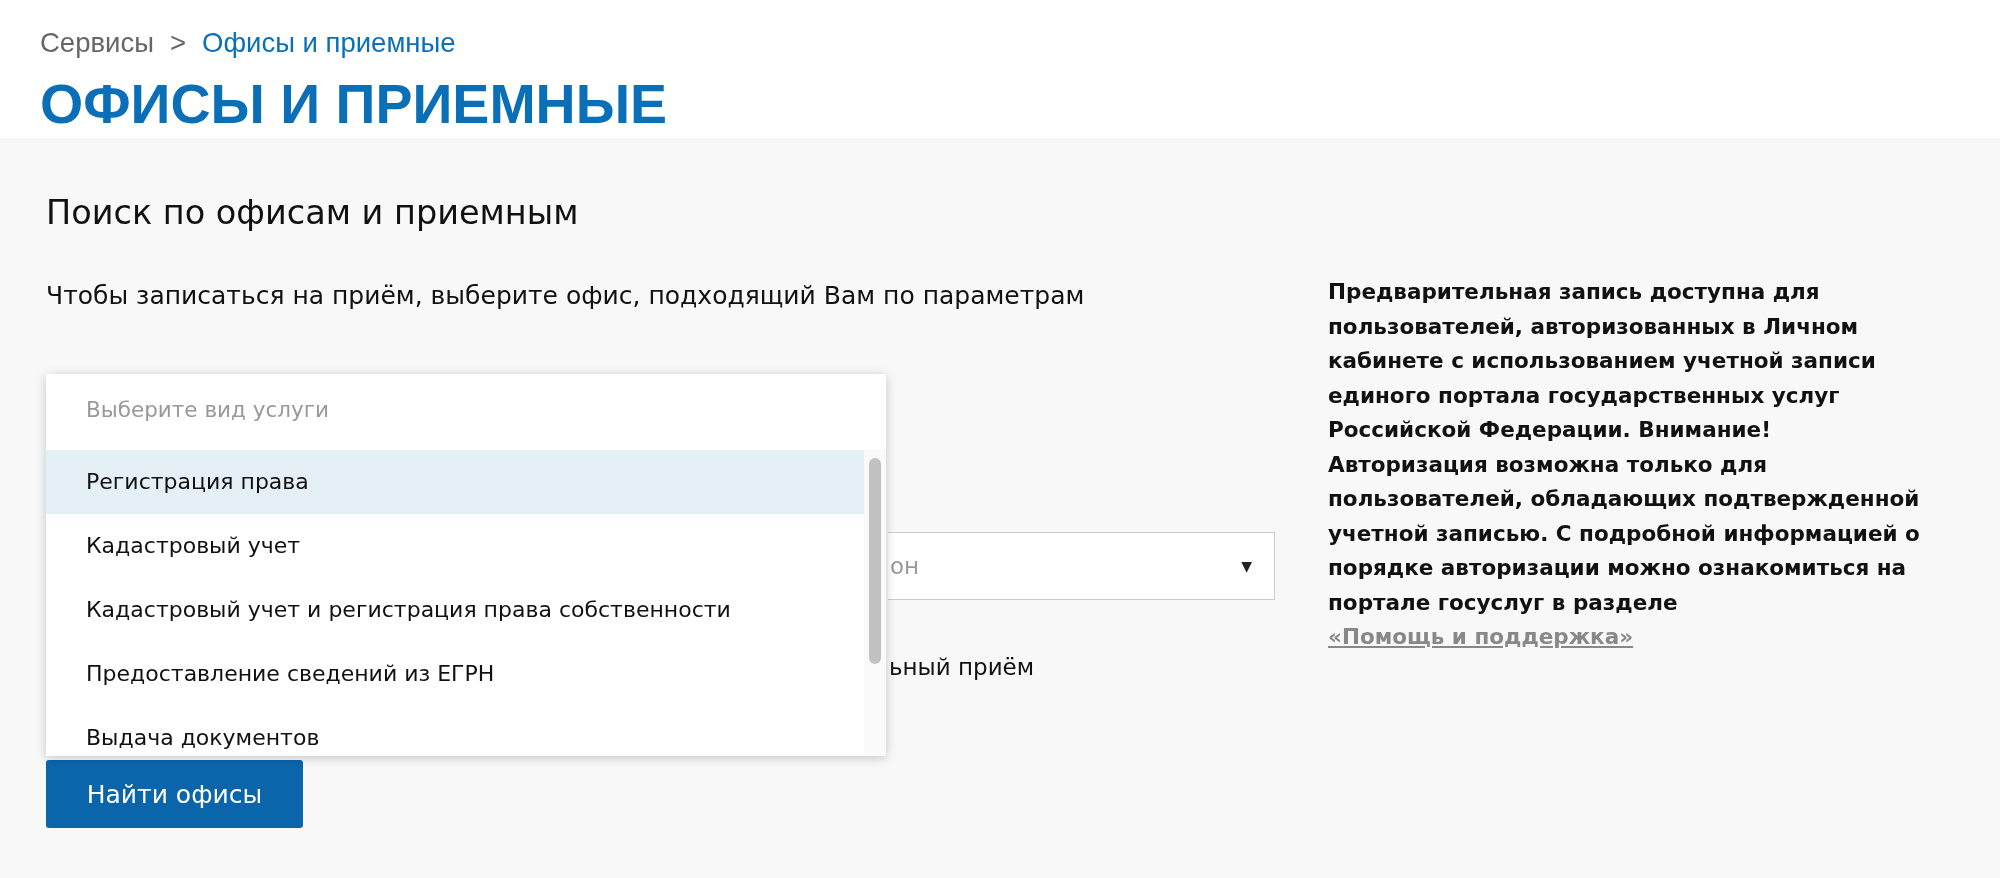 This screenshot has width=2000, height=878. Describe the element at coordinates (1081, 566) in the screenshot. I see `region-select: он ▼` at that location.